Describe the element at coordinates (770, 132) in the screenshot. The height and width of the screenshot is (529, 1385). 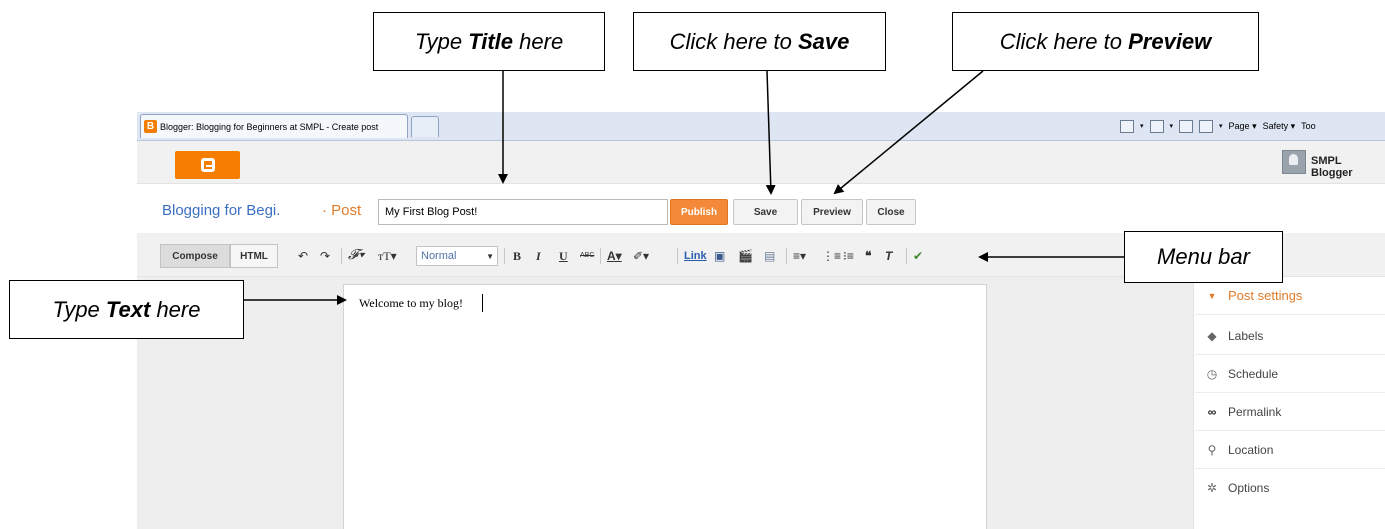
I see `arrow-to-save` at that location.